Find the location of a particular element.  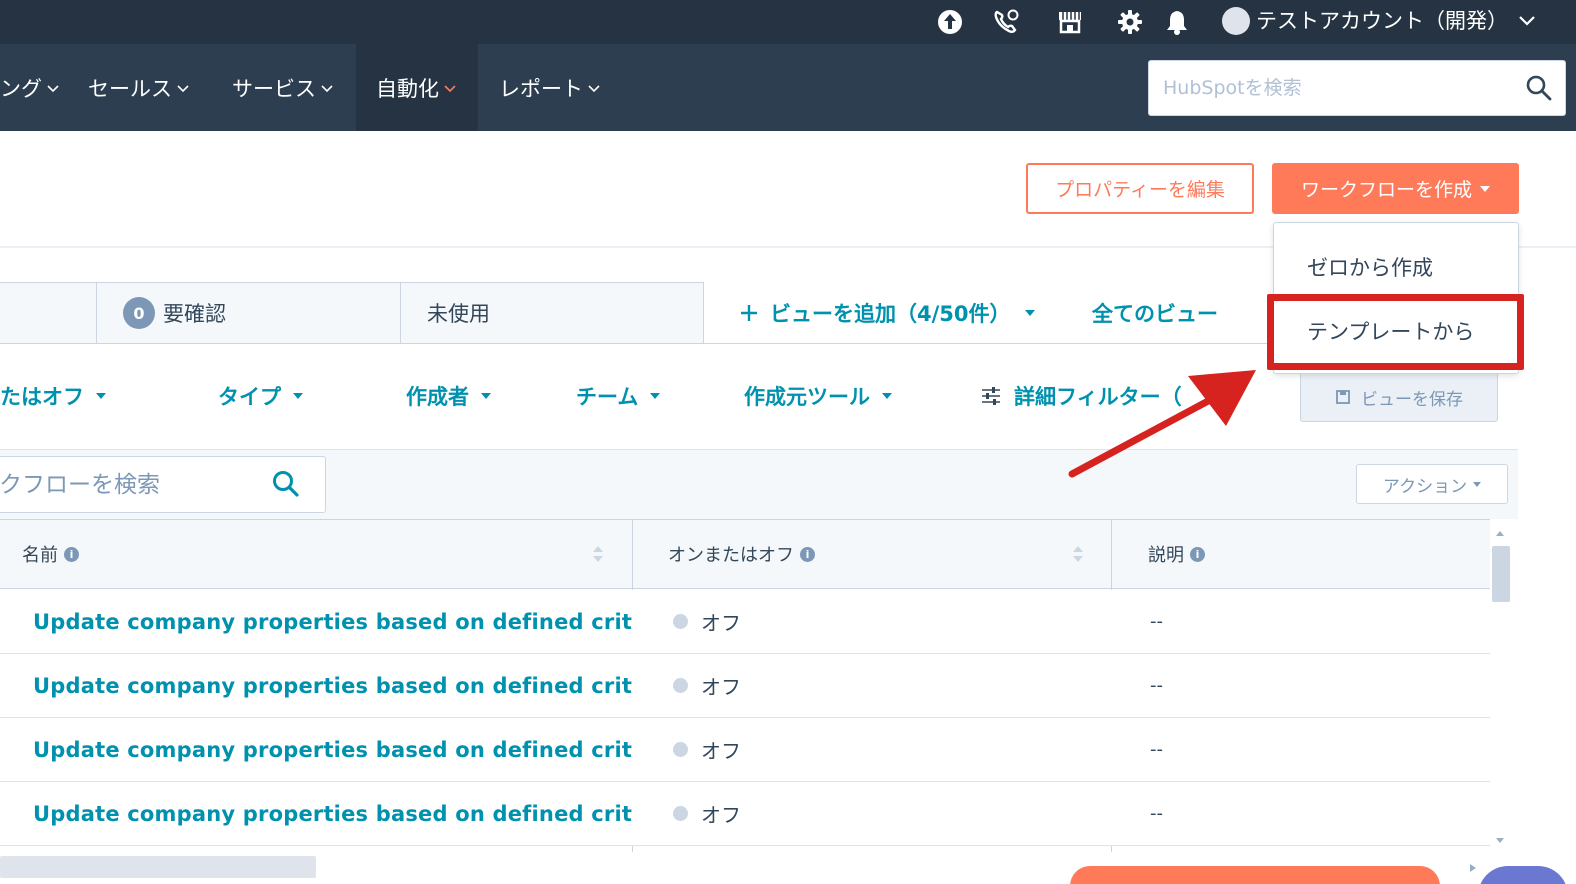

menu-item-from-scratch: ゼロから作成 is located at coordinates (1396, 267).